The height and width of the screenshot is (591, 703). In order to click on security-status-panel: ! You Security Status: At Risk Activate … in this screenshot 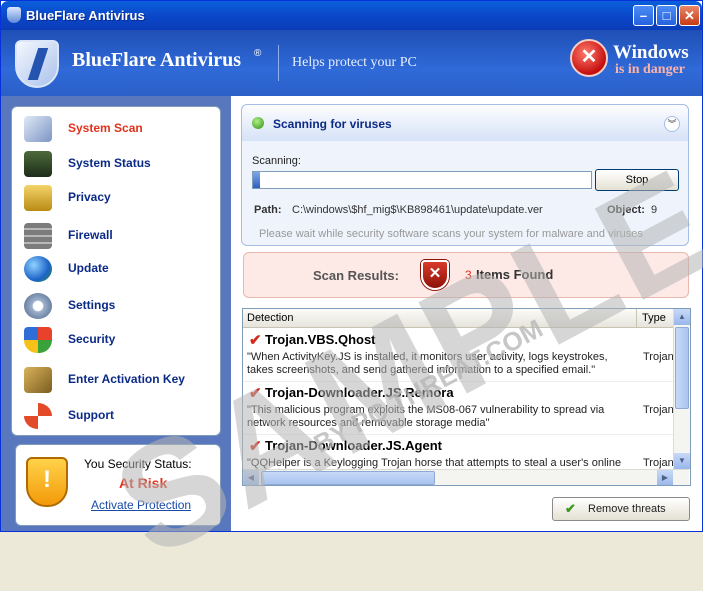, I will do `click(118, 485)`.